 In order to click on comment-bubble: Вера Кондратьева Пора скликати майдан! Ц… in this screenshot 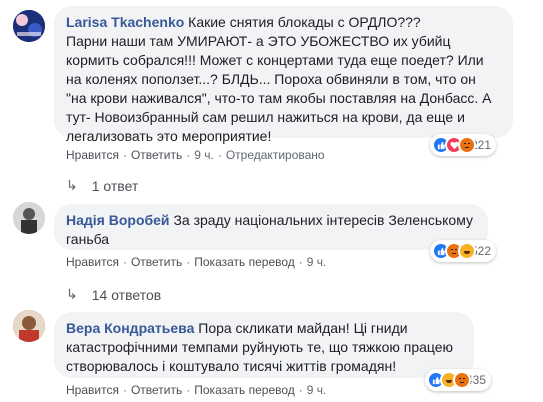, I will do `click(264, 345)`.